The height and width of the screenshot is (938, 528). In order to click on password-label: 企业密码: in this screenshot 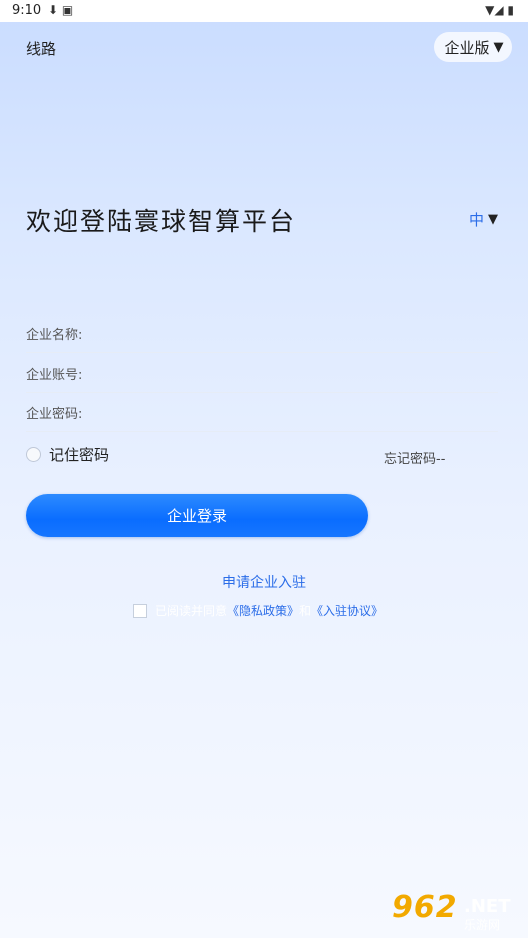, I will do `click(54, 414)`.